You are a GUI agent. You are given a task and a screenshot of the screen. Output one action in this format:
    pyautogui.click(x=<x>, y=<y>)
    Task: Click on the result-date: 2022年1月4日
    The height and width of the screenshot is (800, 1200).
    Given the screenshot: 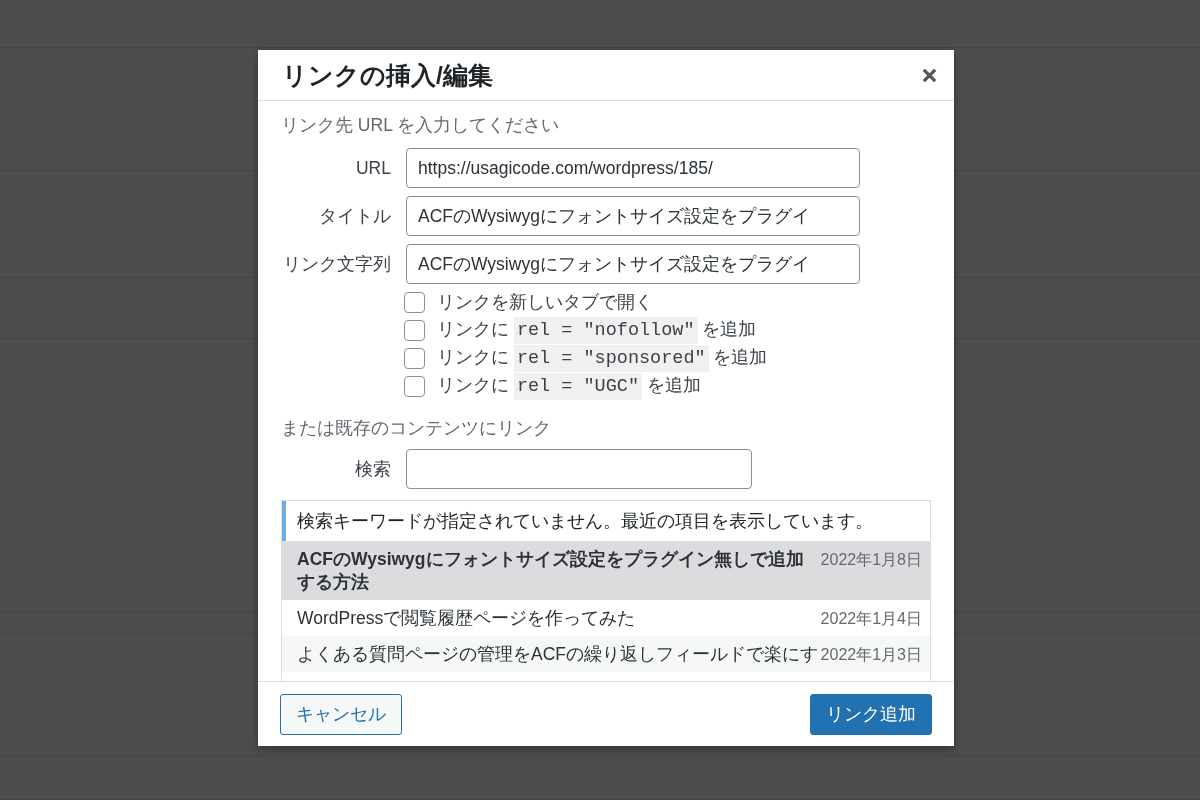 What is the action you would take?
    pyautogui.click(x=871, y=619)
    